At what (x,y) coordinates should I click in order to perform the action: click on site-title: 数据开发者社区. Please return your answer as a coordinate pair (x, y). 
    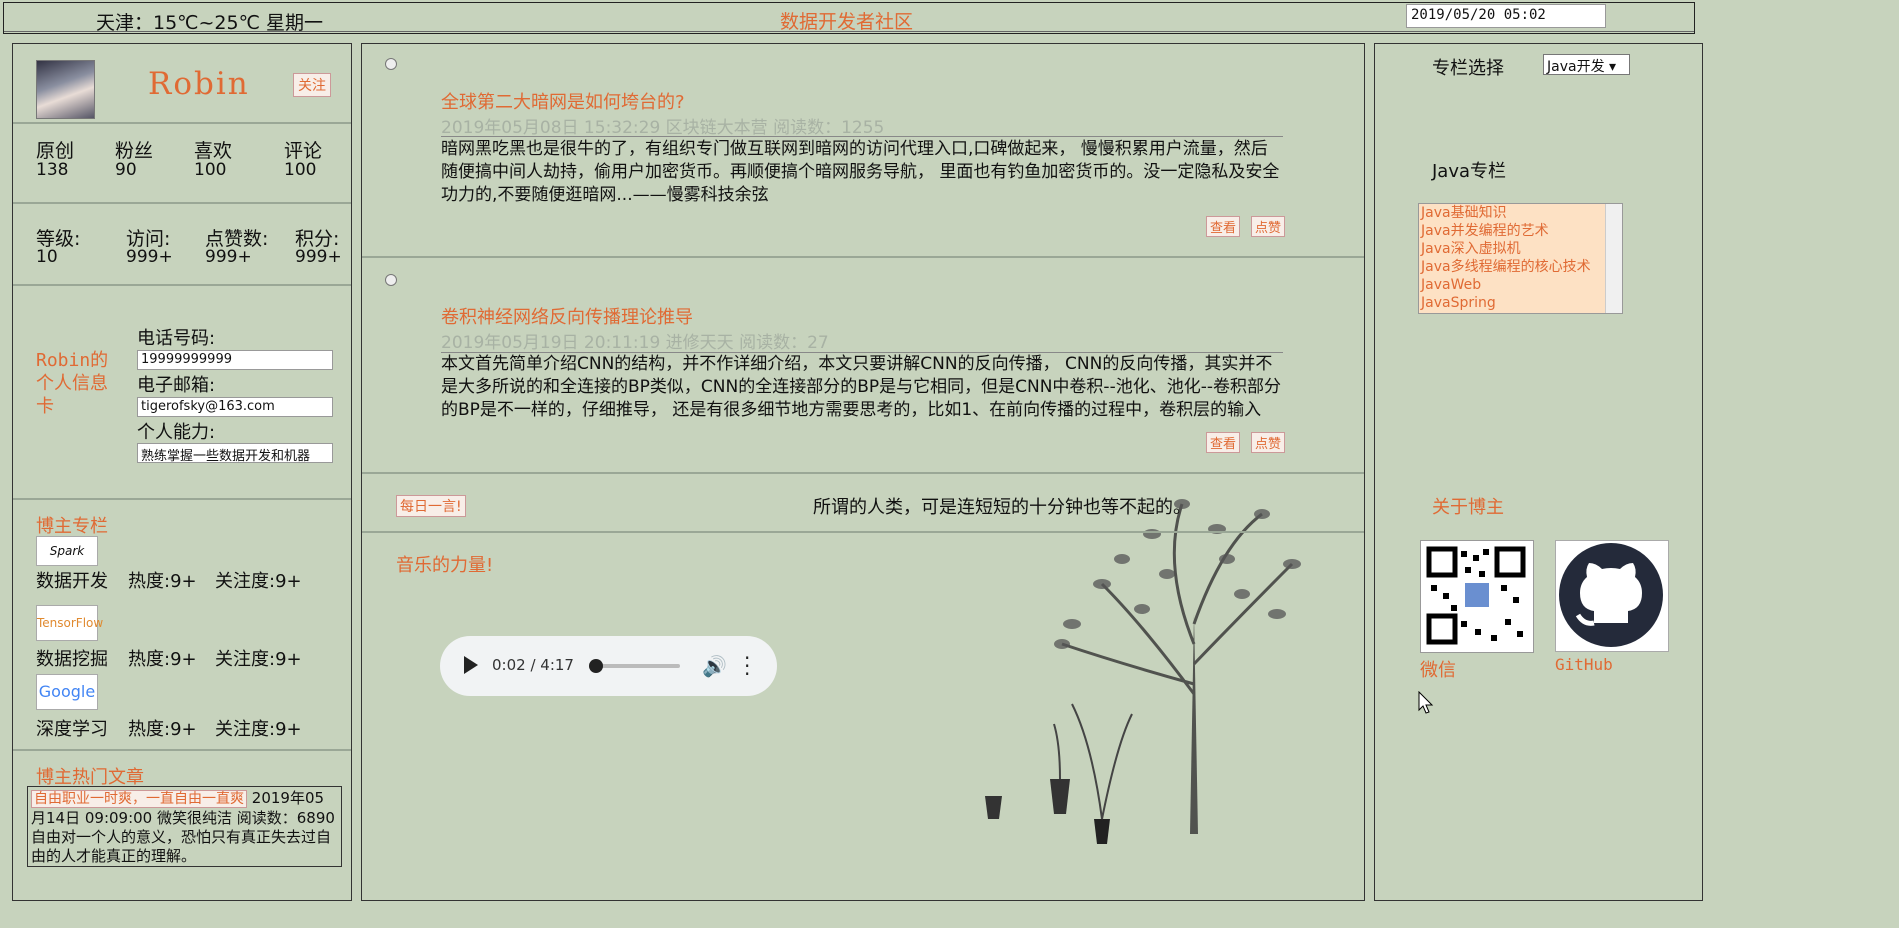
    Looking at the image, I should click on (847, 22).